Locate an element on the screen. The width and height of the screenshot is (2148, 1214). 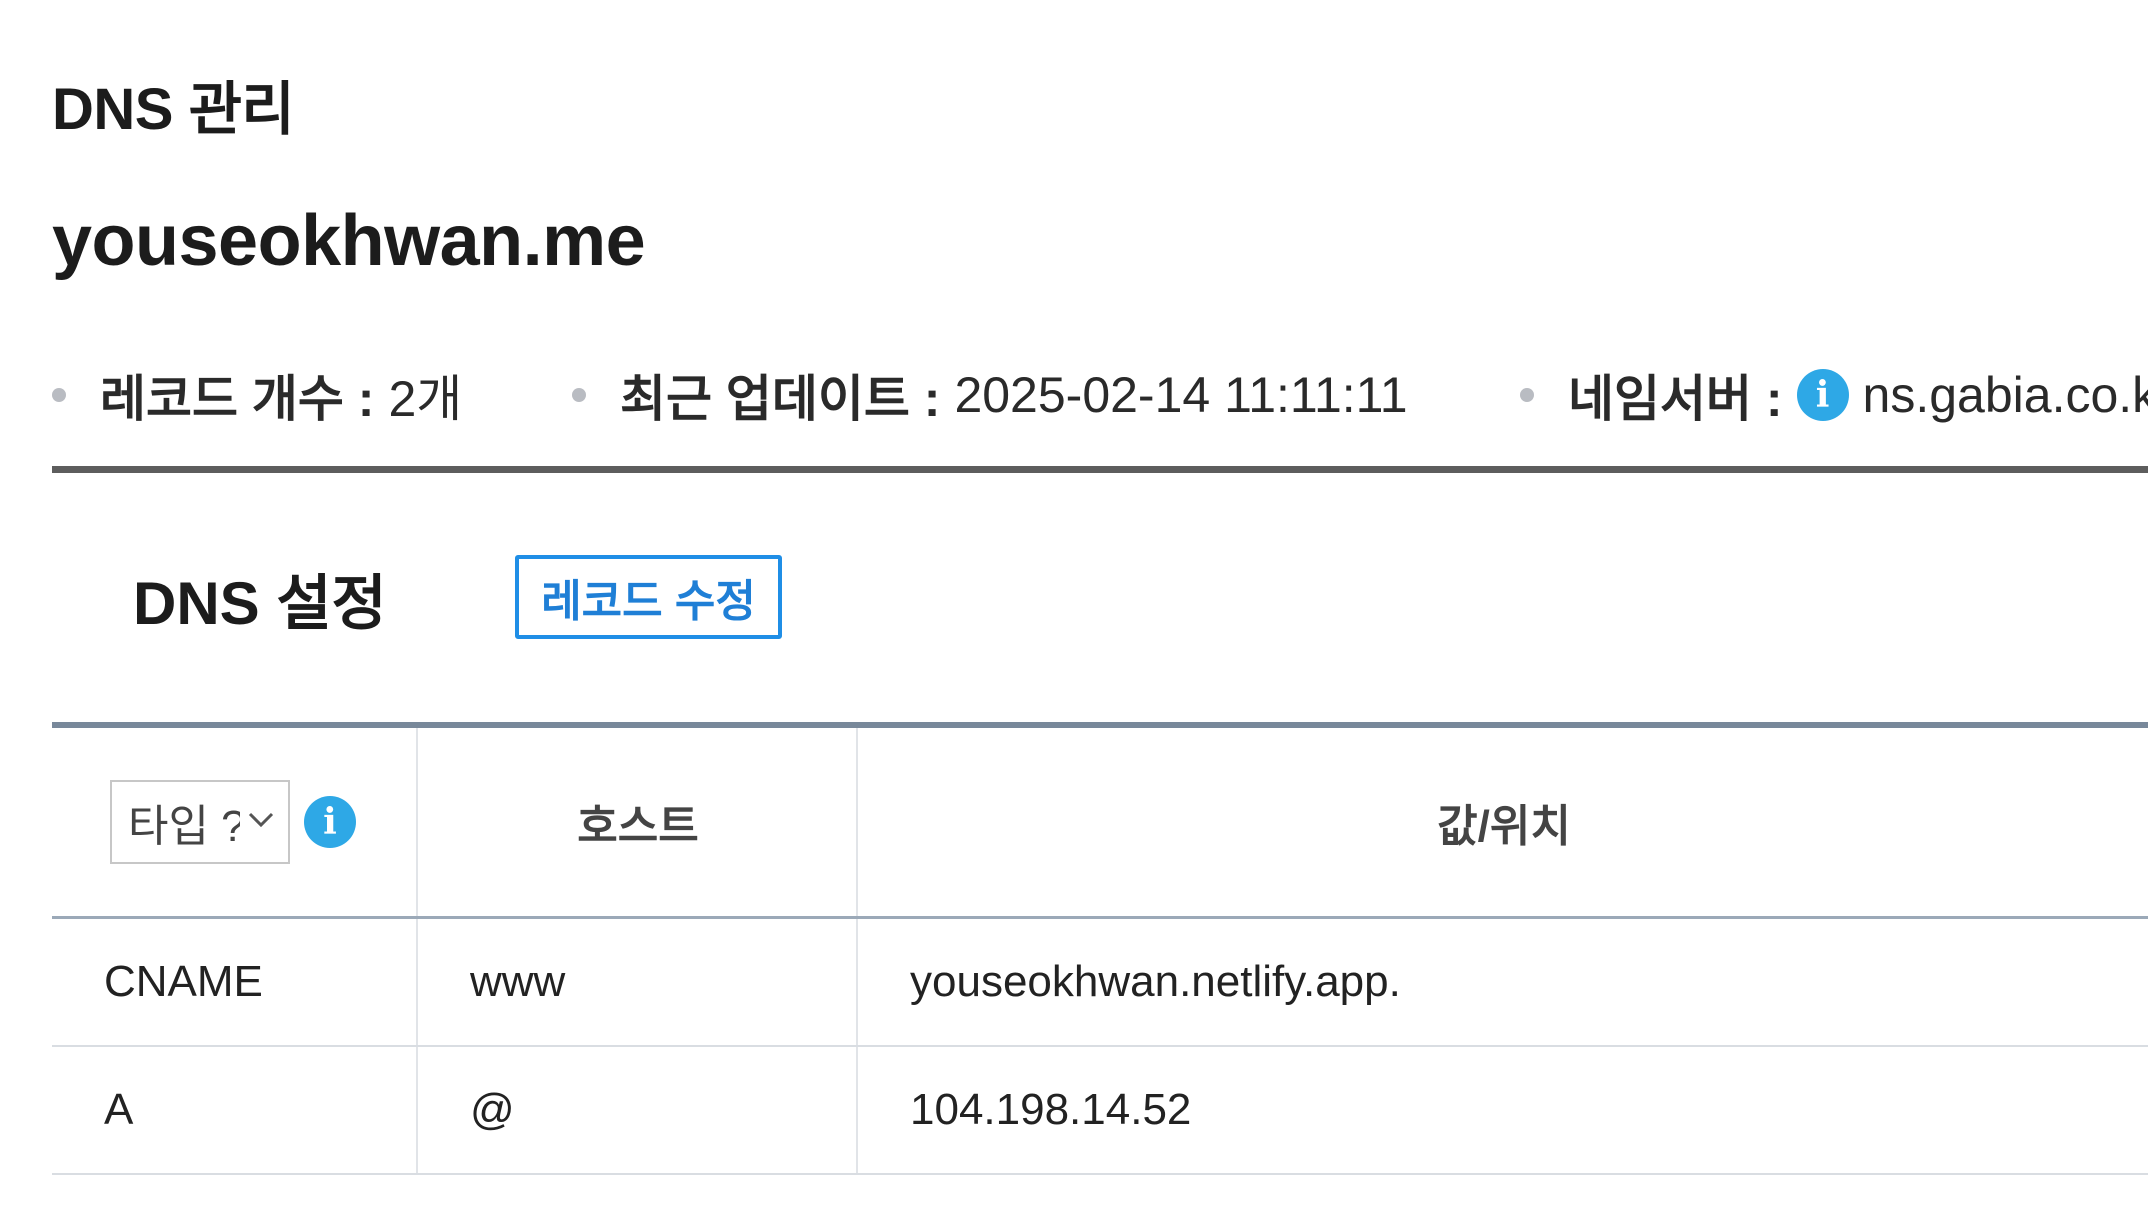
dns-setting-title: DNS 설정 is located at coordinates (260, 603).